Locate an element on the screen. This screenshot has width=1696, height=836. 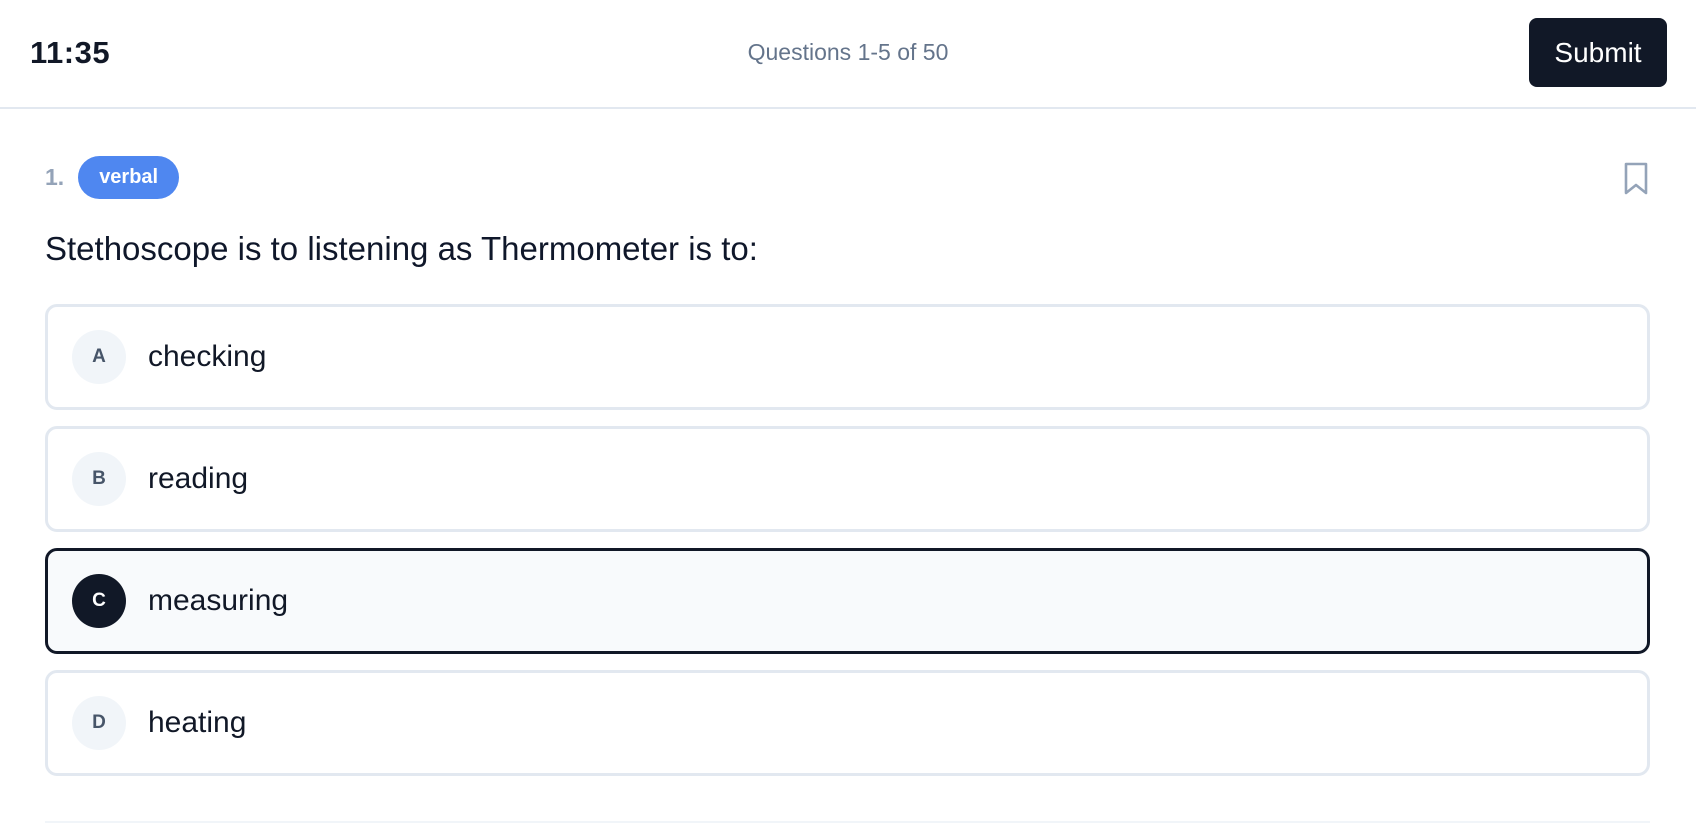
option-c: C measuring is located at coordinates (847, 601).